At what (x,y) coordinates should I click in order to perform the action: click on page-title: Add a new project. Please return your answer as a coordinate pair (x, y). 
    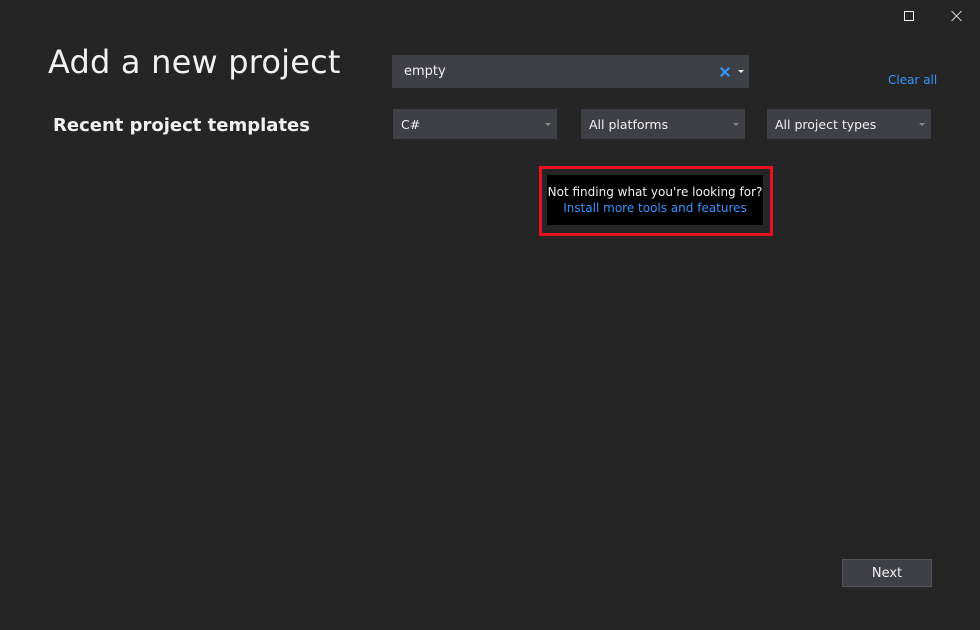
    Looking at the image, I should click on (194, 62).